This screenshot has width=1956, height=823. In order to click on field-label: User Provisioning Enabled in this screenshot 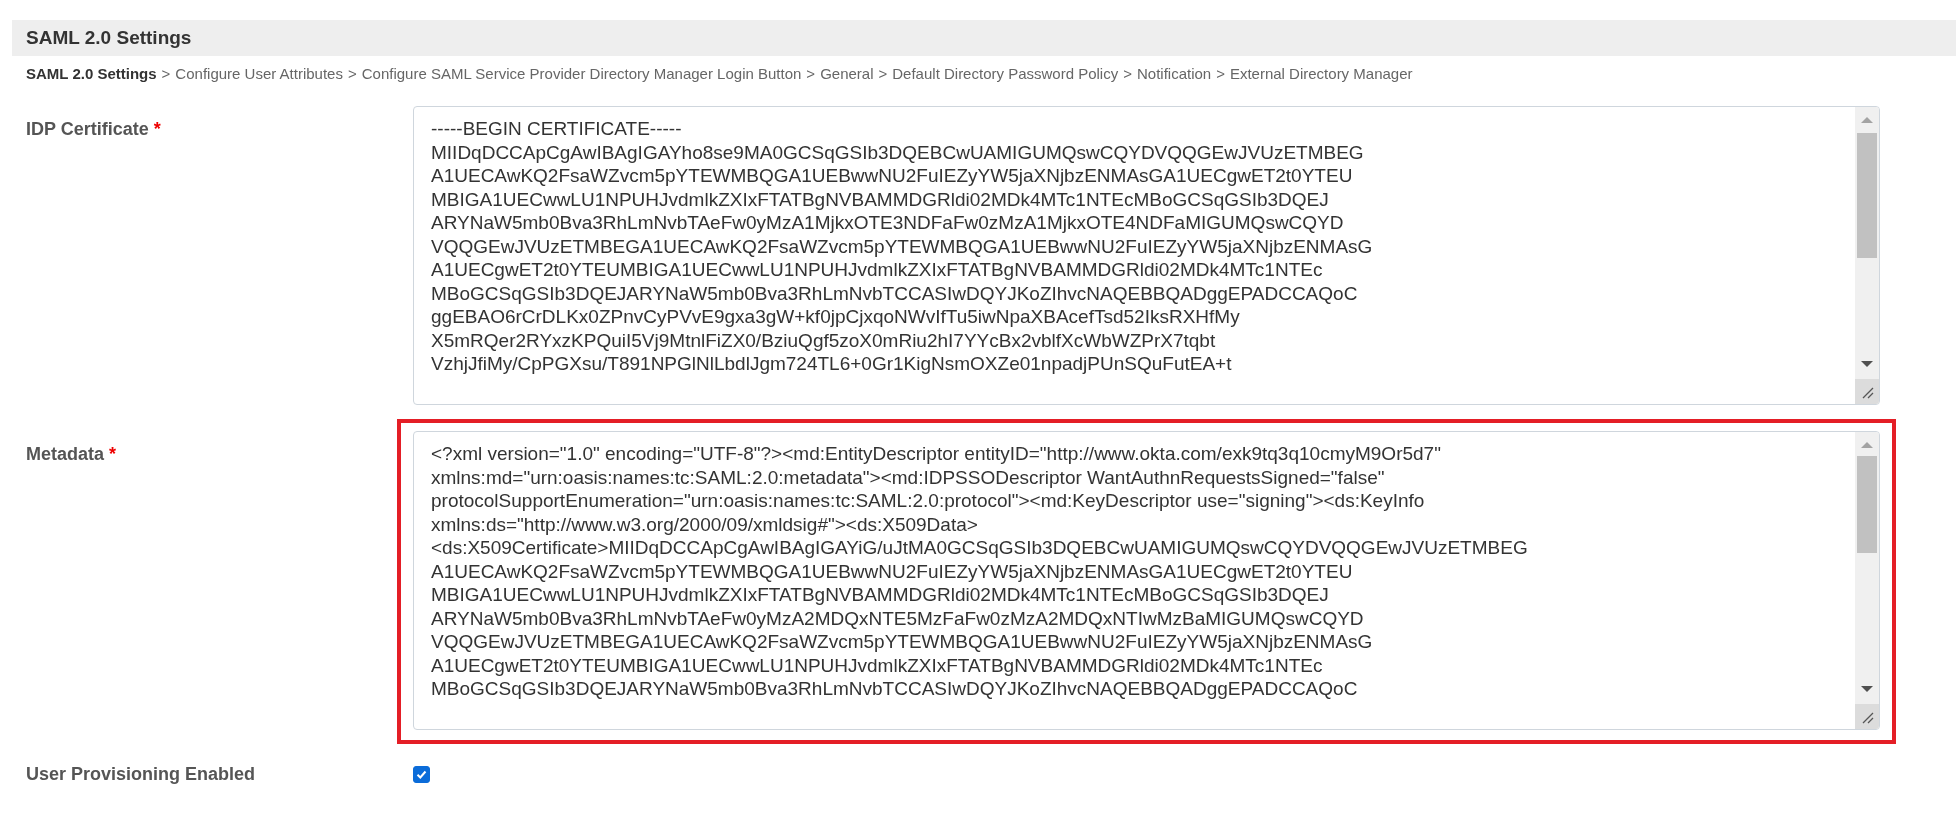, I will do `click(141, 774)`.